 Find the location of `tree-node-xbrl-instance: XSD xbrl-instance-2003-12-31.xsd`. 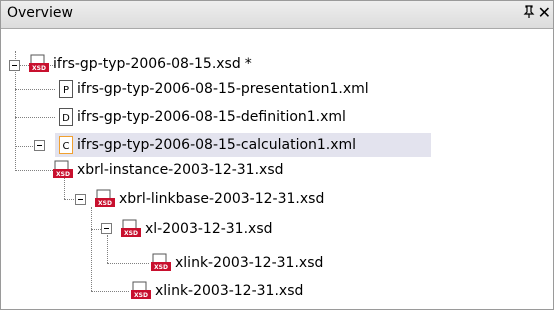

tree-node-xbrl-instance: XSD xbrl-instance-2003-12-31.xsd is located at coordinates (259, 170).